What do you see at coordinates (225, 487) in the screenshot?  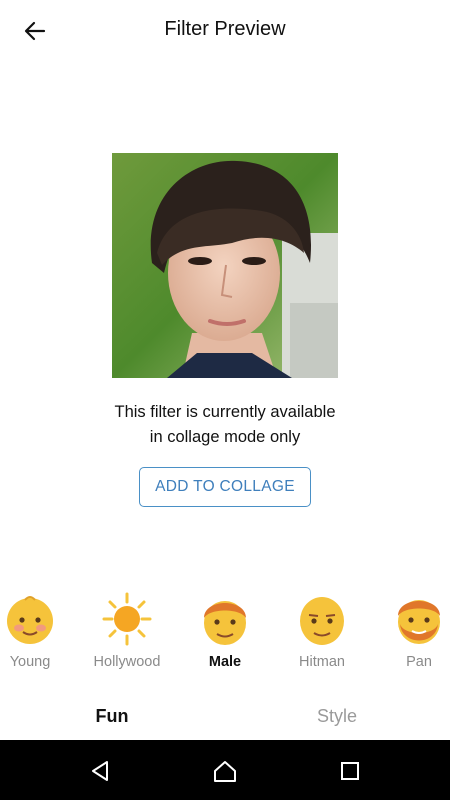 I see `add-to-collage-button: ADD TO COLLAGE` at bounding box center [225, 487].